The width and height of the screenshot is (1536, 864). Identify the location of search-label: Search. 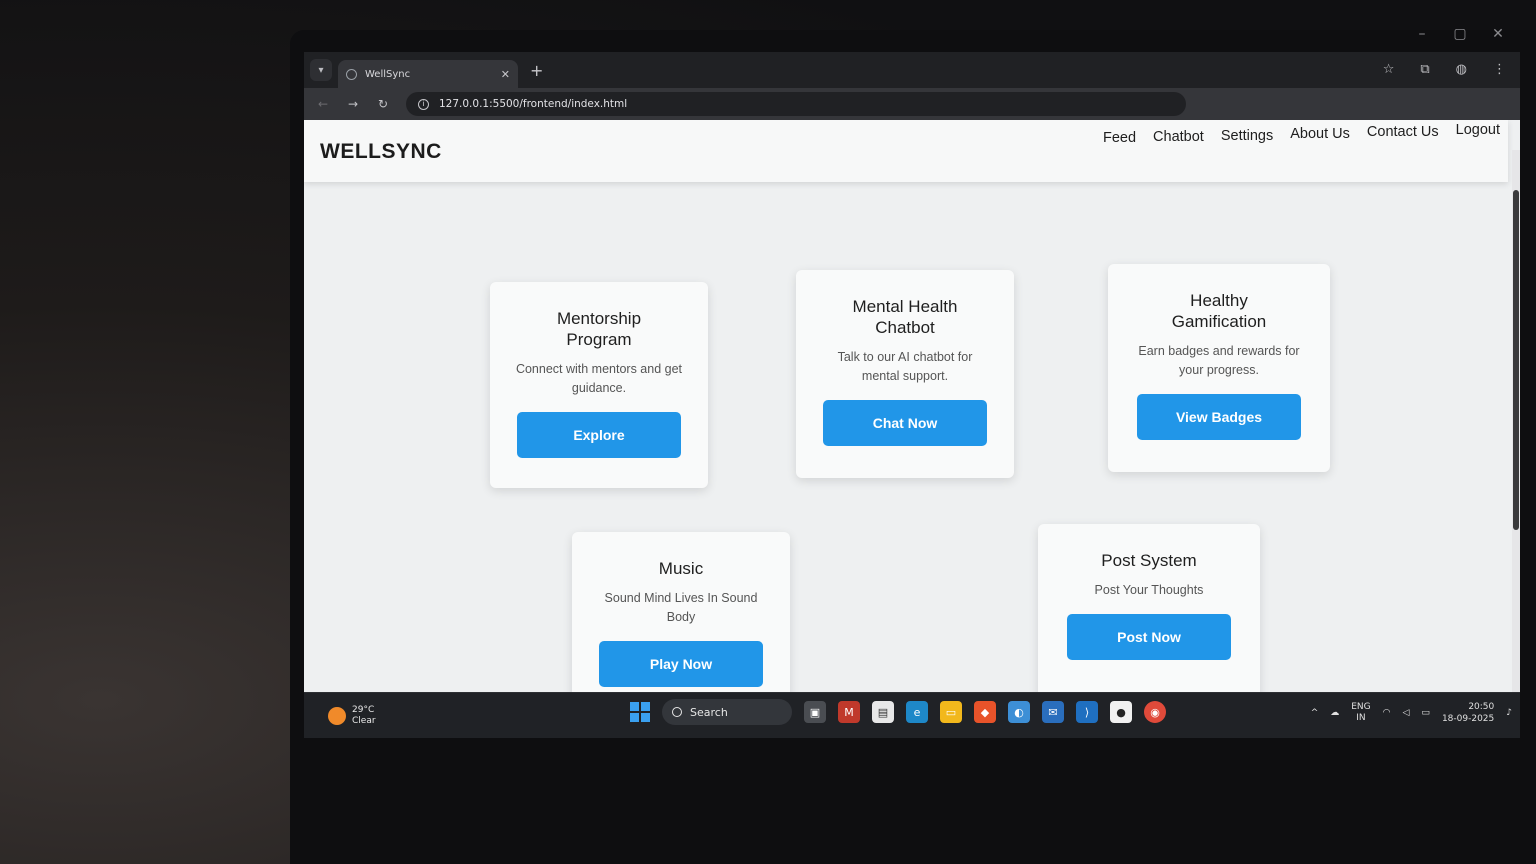
(709, 712).